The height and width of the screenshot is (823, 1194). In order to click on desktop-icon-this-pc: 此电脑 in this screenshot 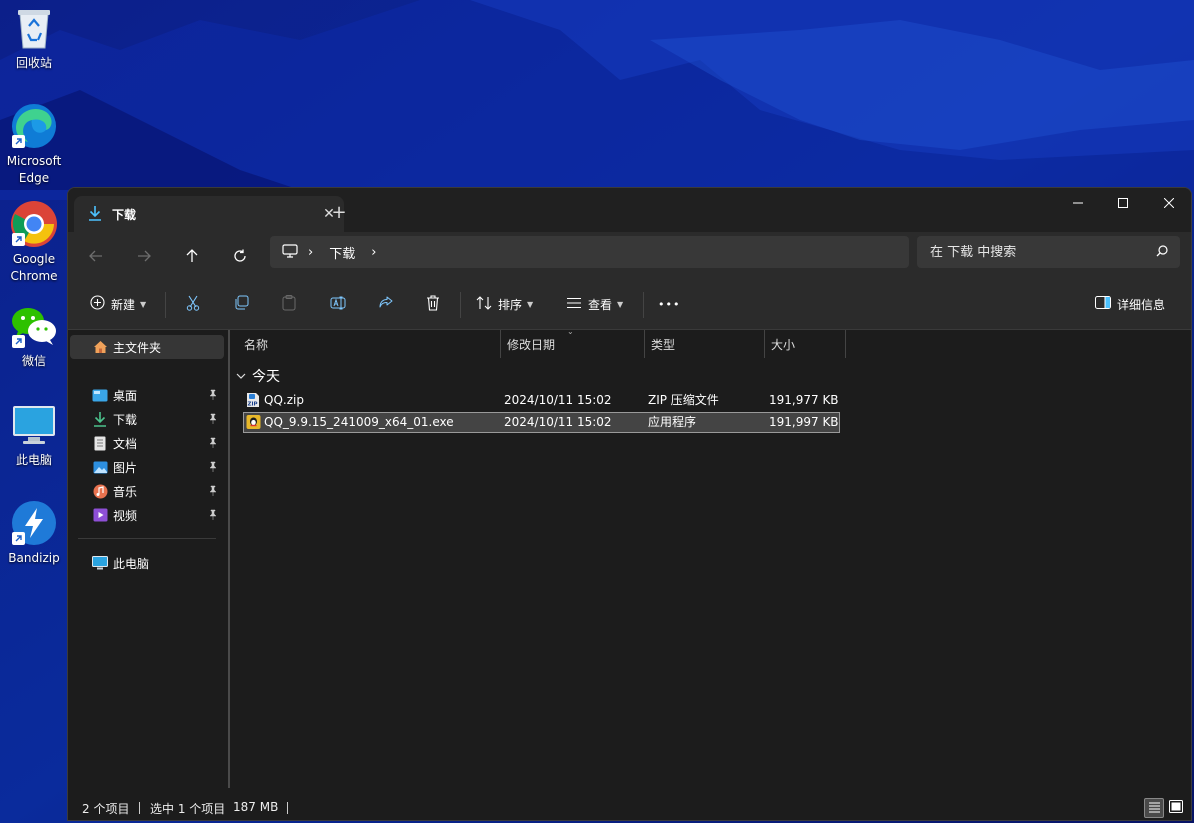, I will do `click(34, 435)`.